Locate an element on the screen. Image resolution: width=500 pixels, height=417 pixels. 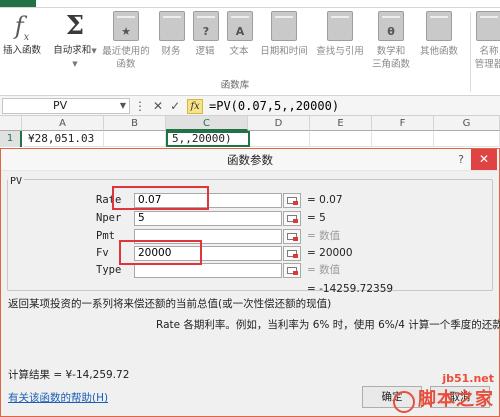
lookup-button: 查找与引用 is located at coordinates (340, 34).